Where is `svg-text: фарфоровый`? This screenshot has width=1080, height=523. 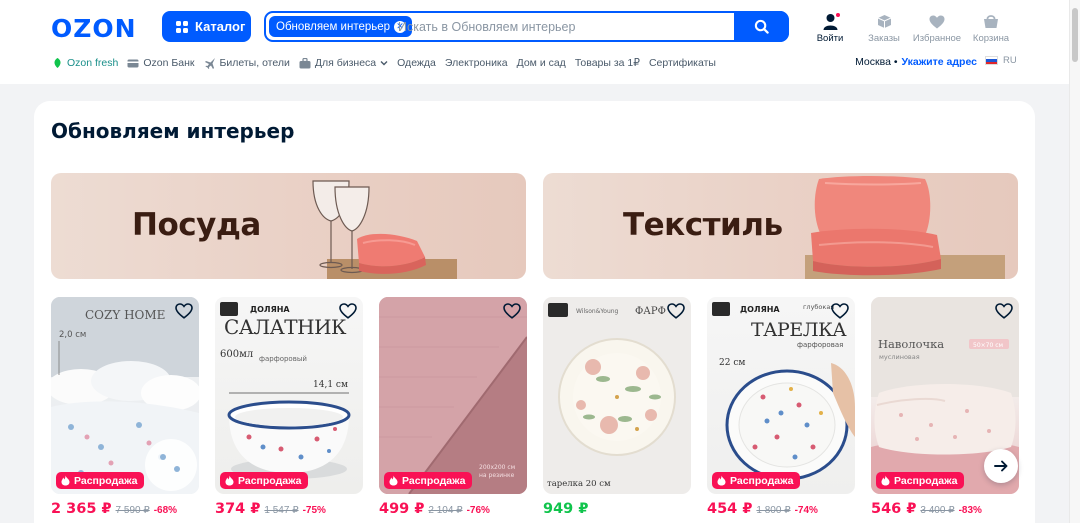 svg-text: фарфоровый is located at coordinates (283, 359).